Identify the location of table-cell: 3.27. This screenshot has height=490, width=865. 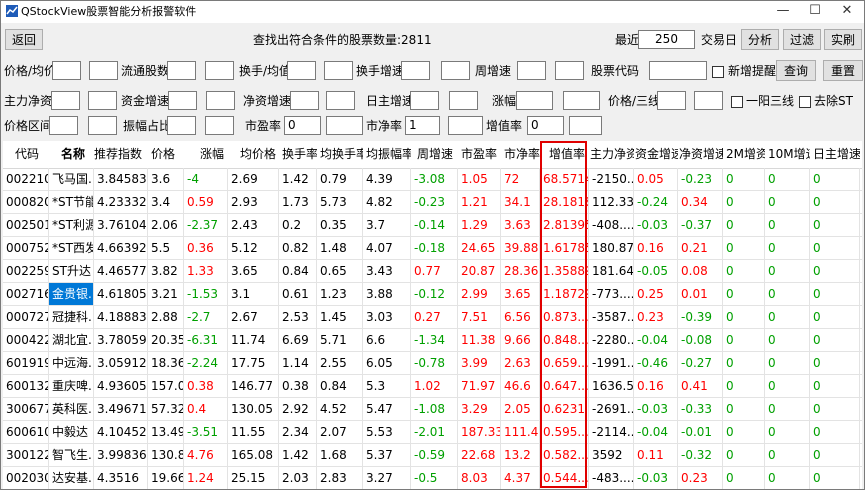
(387, 478).